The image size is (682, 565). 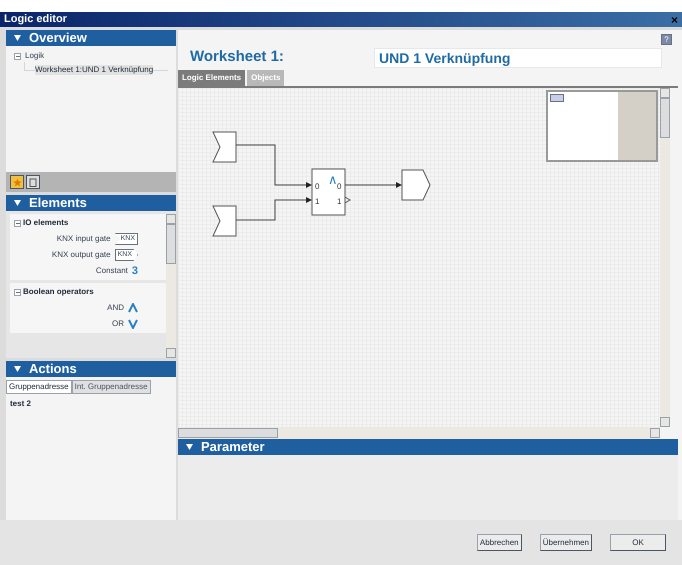 What do you see at coordinates (112, 271) in the screenshot?
I see `element-label: Constant` at bounding box center [112, 271].